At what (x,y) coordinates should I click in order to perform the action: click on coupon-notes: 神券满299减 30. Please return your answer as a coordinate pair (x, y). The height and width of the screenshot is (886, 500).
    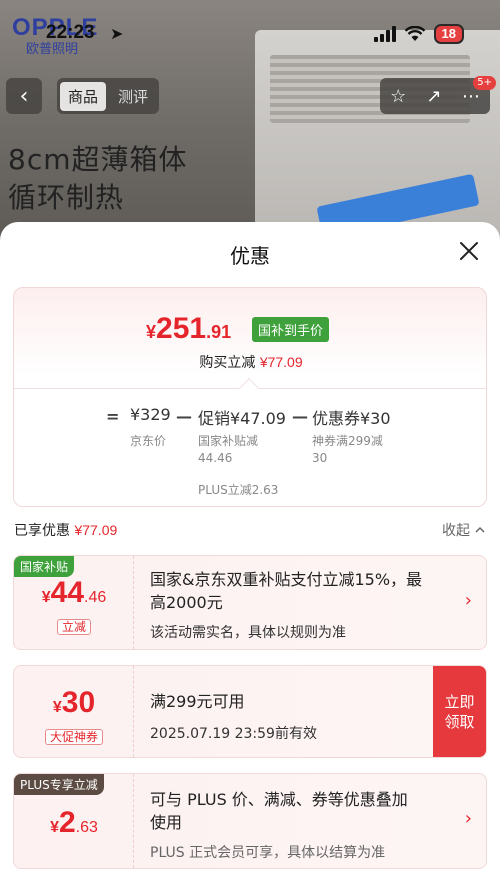
    Looking at the image, I should click on (347, 450).